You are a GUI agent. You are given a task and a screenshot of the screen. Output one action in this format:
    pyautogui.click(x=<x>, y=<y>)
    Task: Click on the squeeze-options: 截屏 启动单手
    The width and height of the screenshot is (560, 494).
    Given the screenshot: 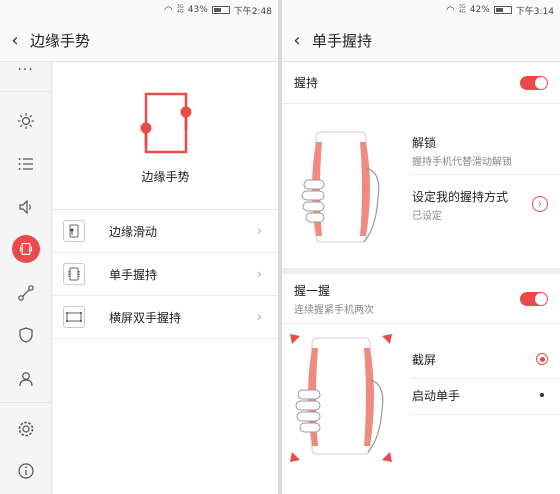 What is the action you would take?
    pyautogui.click(x=421, y=397)
    